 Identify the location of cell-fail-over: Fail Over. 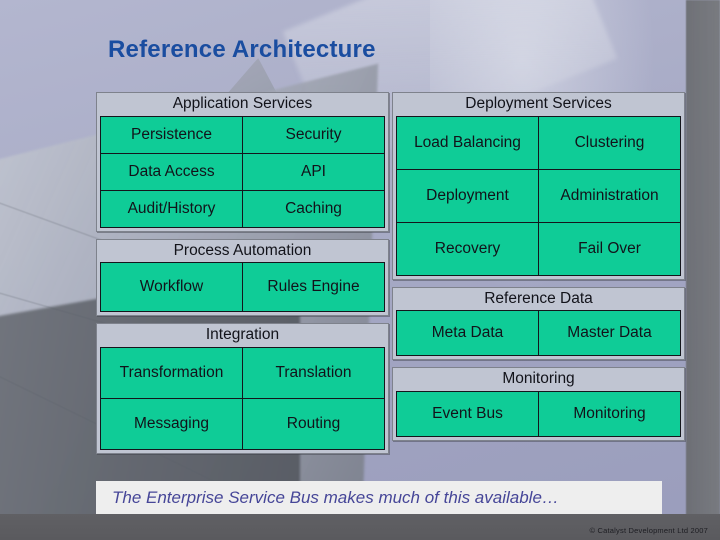
(609, 248).